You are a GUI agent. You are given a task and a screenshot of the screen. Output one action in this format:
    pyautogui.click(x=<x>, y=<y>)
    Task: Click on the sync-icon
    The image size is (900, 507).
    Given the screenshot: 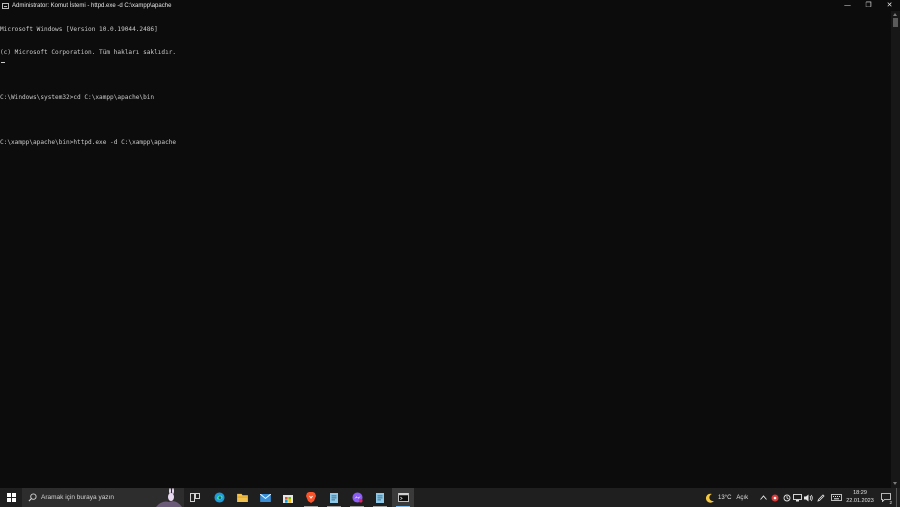 What is the action you would take?
    pyautogui.click(x=786, y=497)
    